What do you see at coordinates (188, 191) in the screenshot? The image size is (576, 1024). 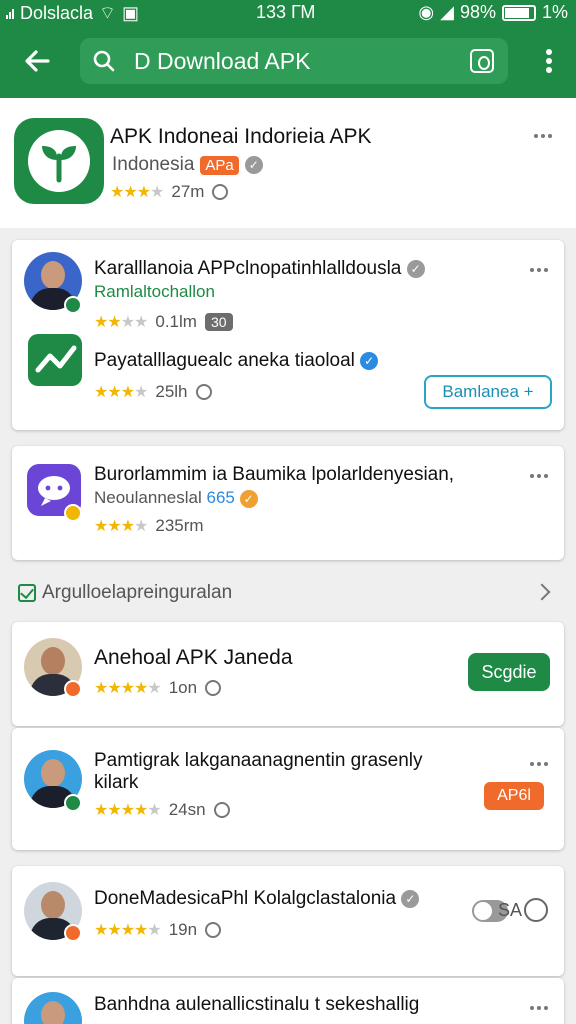 I see `featured-meta: 27m` at bounding box center [188, 191].